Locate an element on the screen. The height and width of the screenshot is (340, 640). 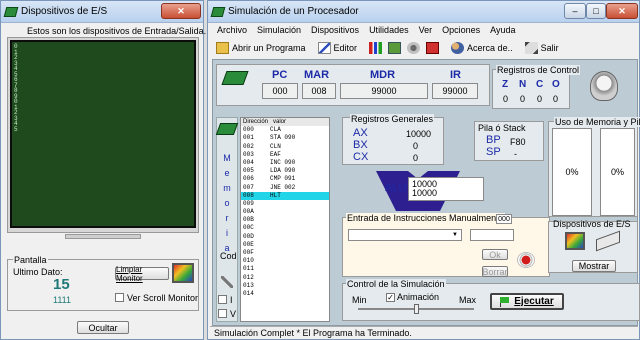
pc-label: PC is located at coordinates (280, 75).